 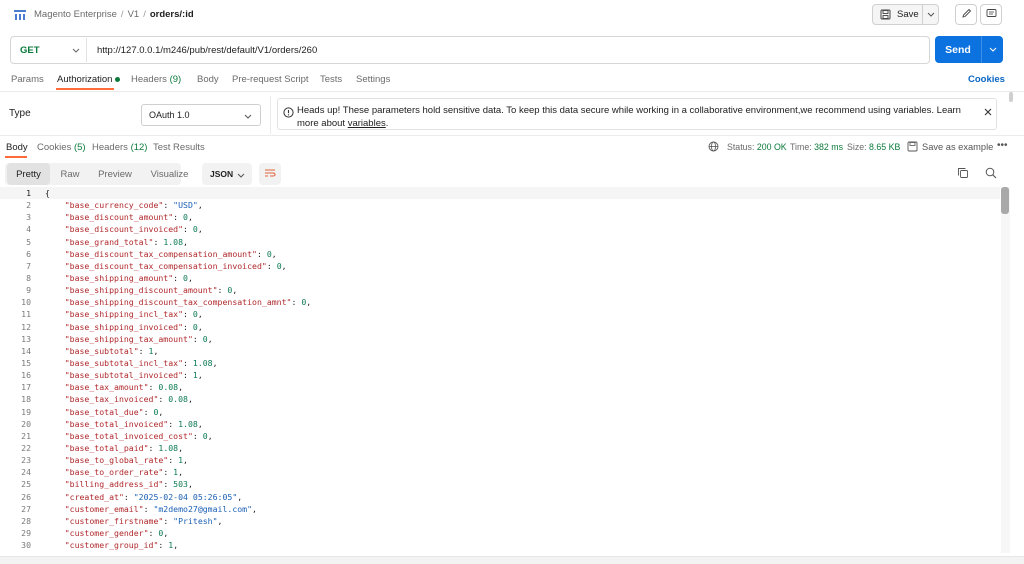 I want to click on code-text: "base_to_global_rate": 1,, so click(x=126, y=460).